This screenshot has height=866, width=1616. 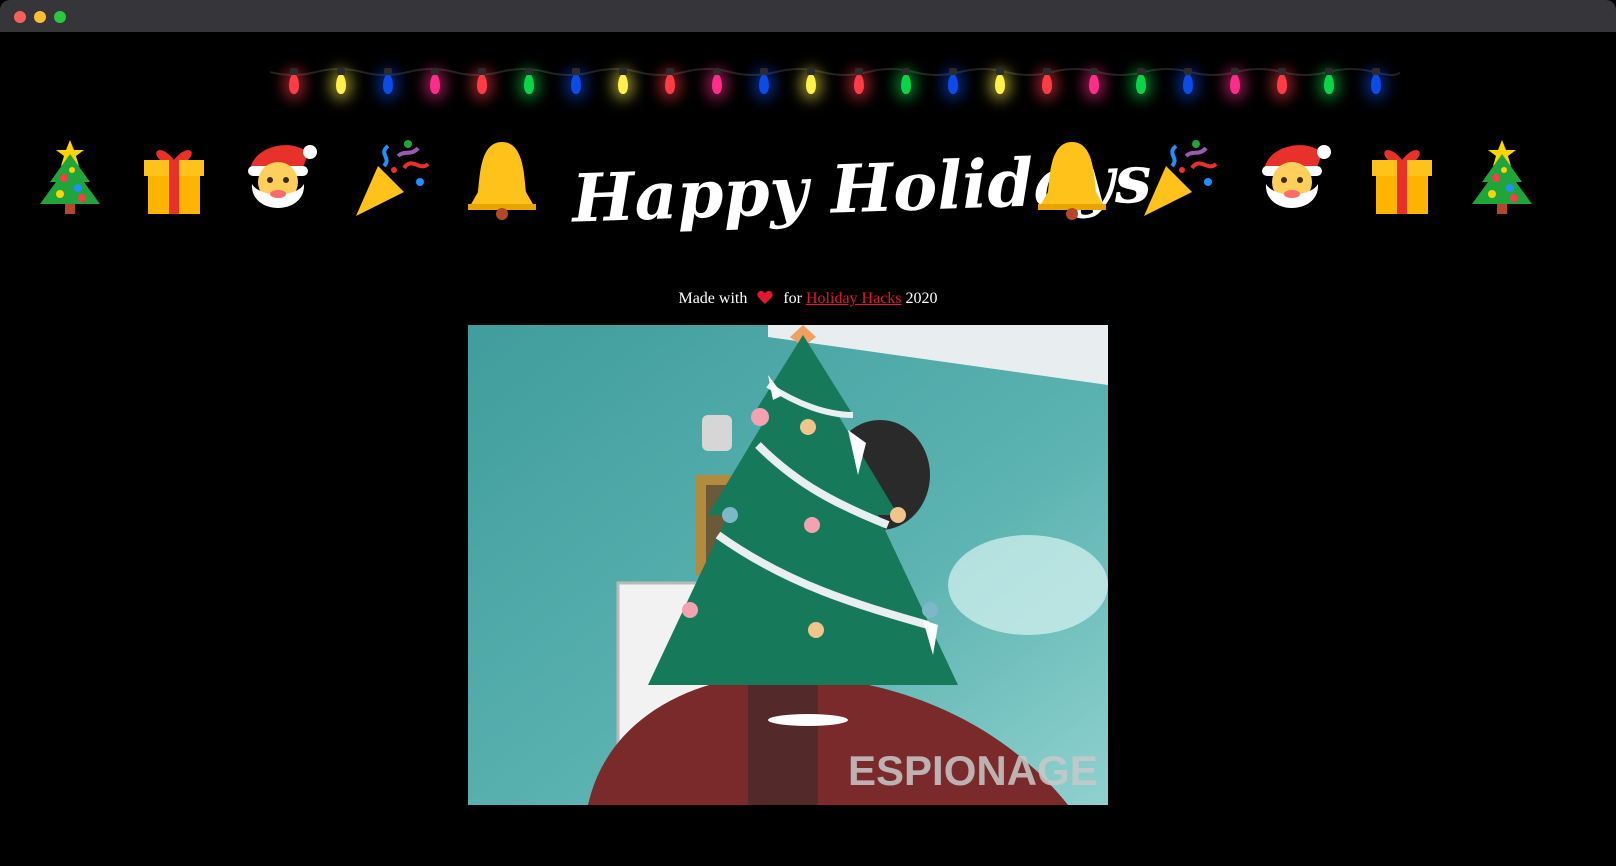 I want to click on holiday-banner: Happy Holidays, so click(x=808, y=188).